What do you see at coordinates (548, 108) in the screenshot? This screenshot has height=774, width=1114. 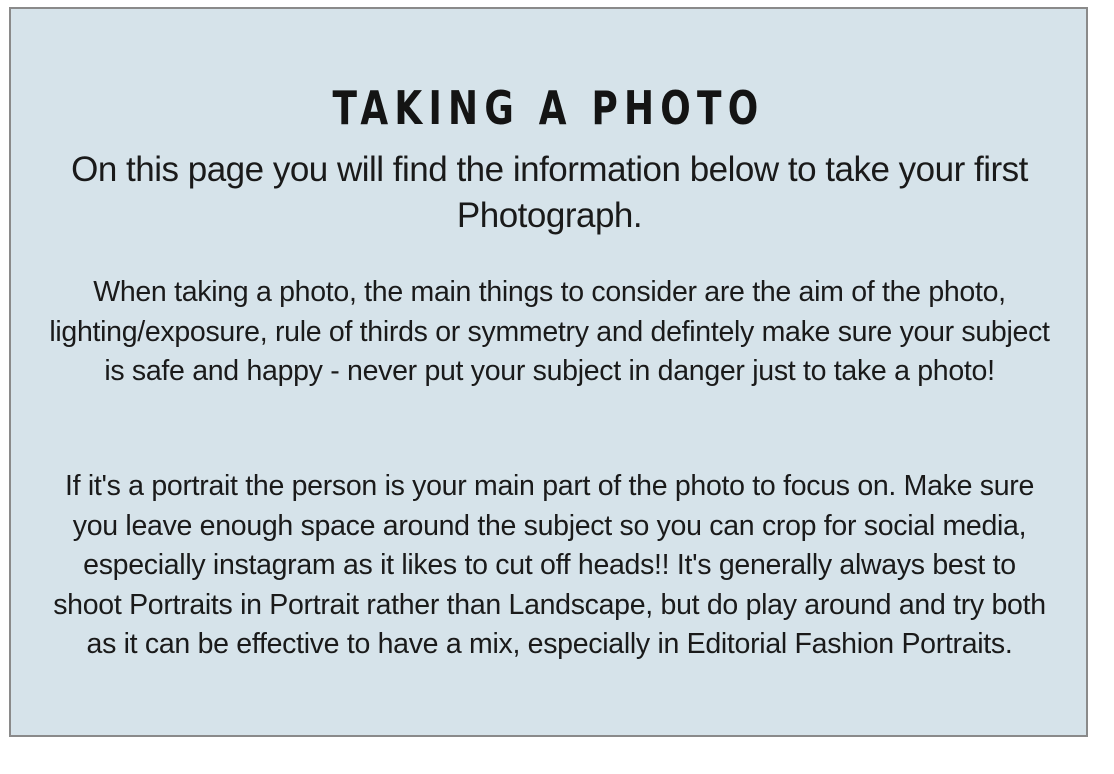 I see `page-title: TAKING A PHOTO` at bounding box center [548, 108].